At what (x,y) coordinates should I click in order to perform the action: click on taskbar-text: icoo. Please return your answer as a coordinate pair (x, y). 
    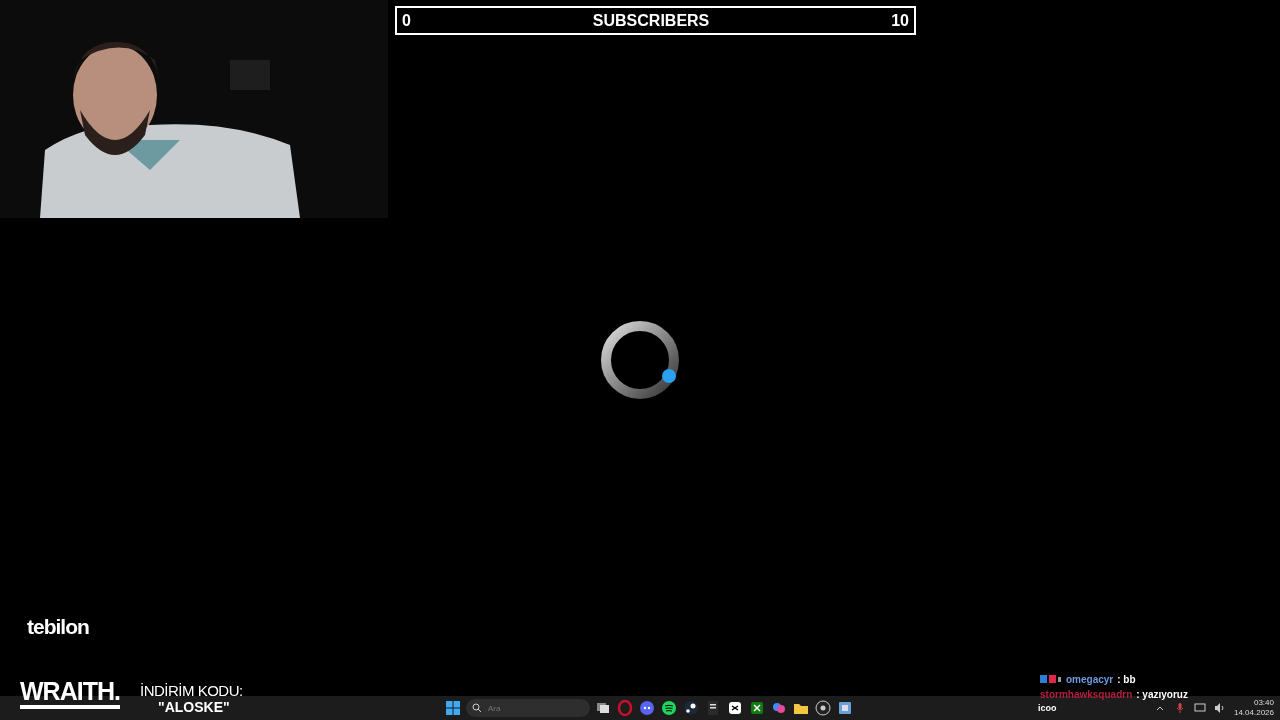
    Looking at the image, I should click on (1047, 708).